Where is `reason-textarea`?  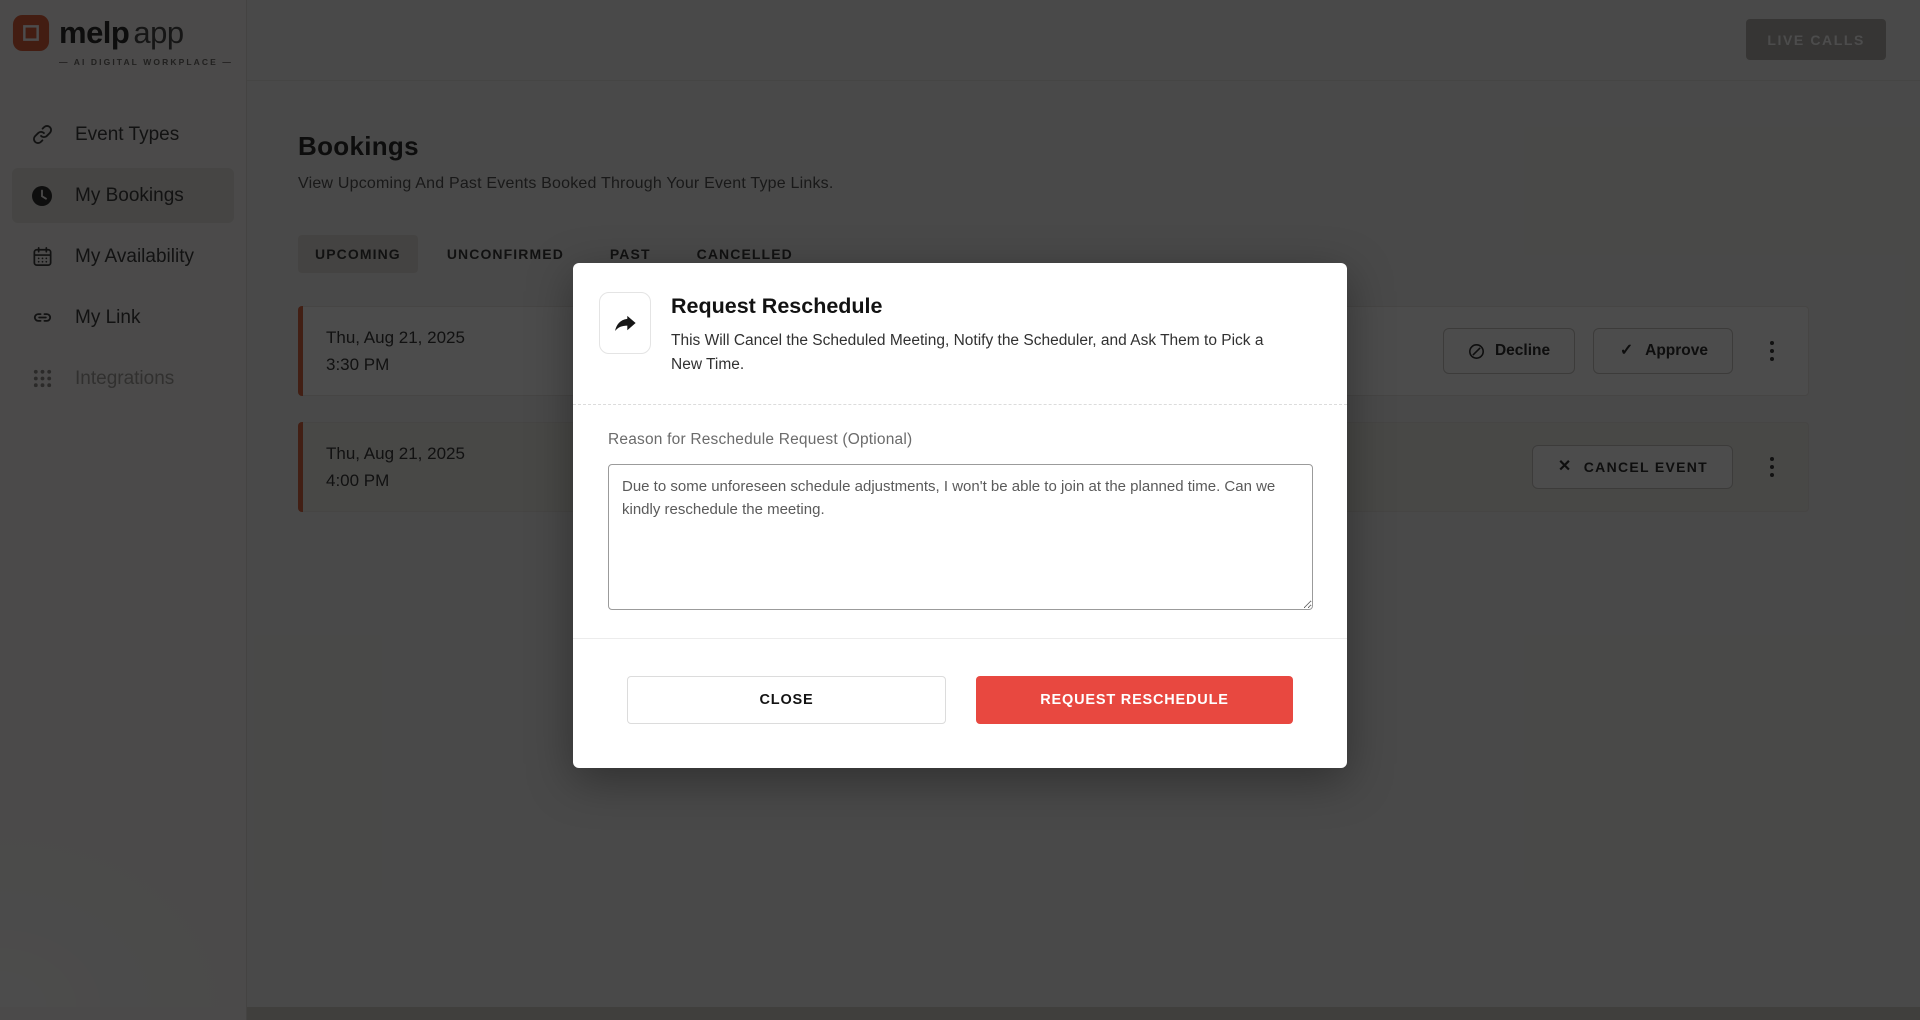
reason-textarea is located at coordinates (960, 537).